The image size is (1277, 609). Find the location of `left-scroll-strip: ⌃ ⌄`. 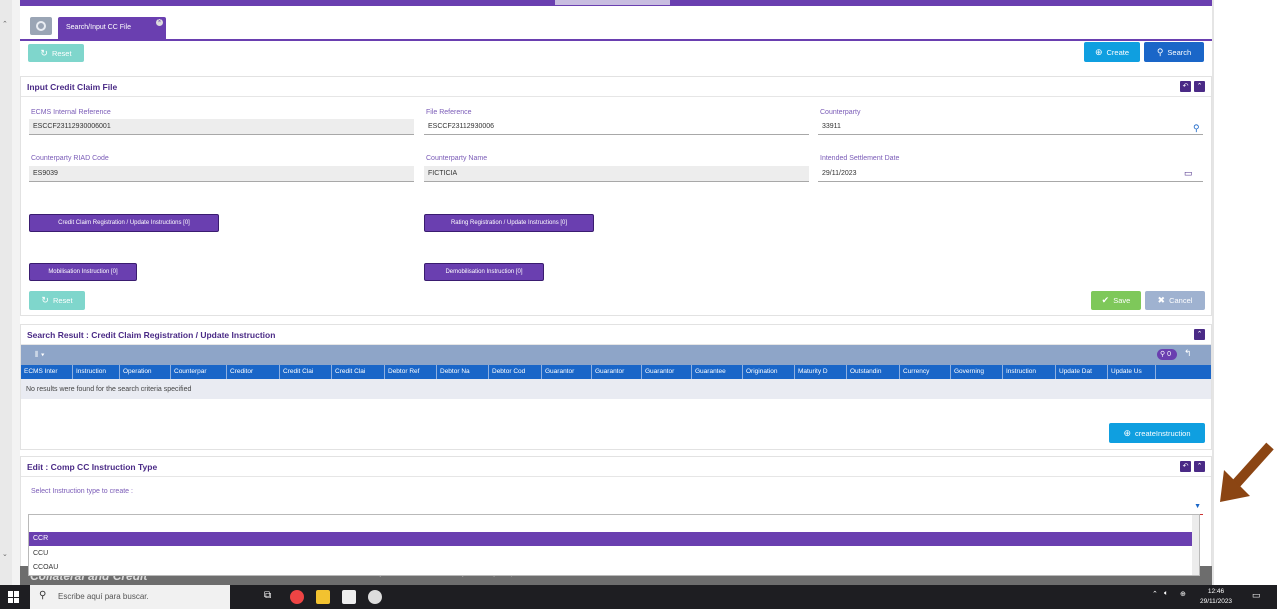

left-scroll-strip: ⌃ ⌄ is located at coordinates (6, 292).